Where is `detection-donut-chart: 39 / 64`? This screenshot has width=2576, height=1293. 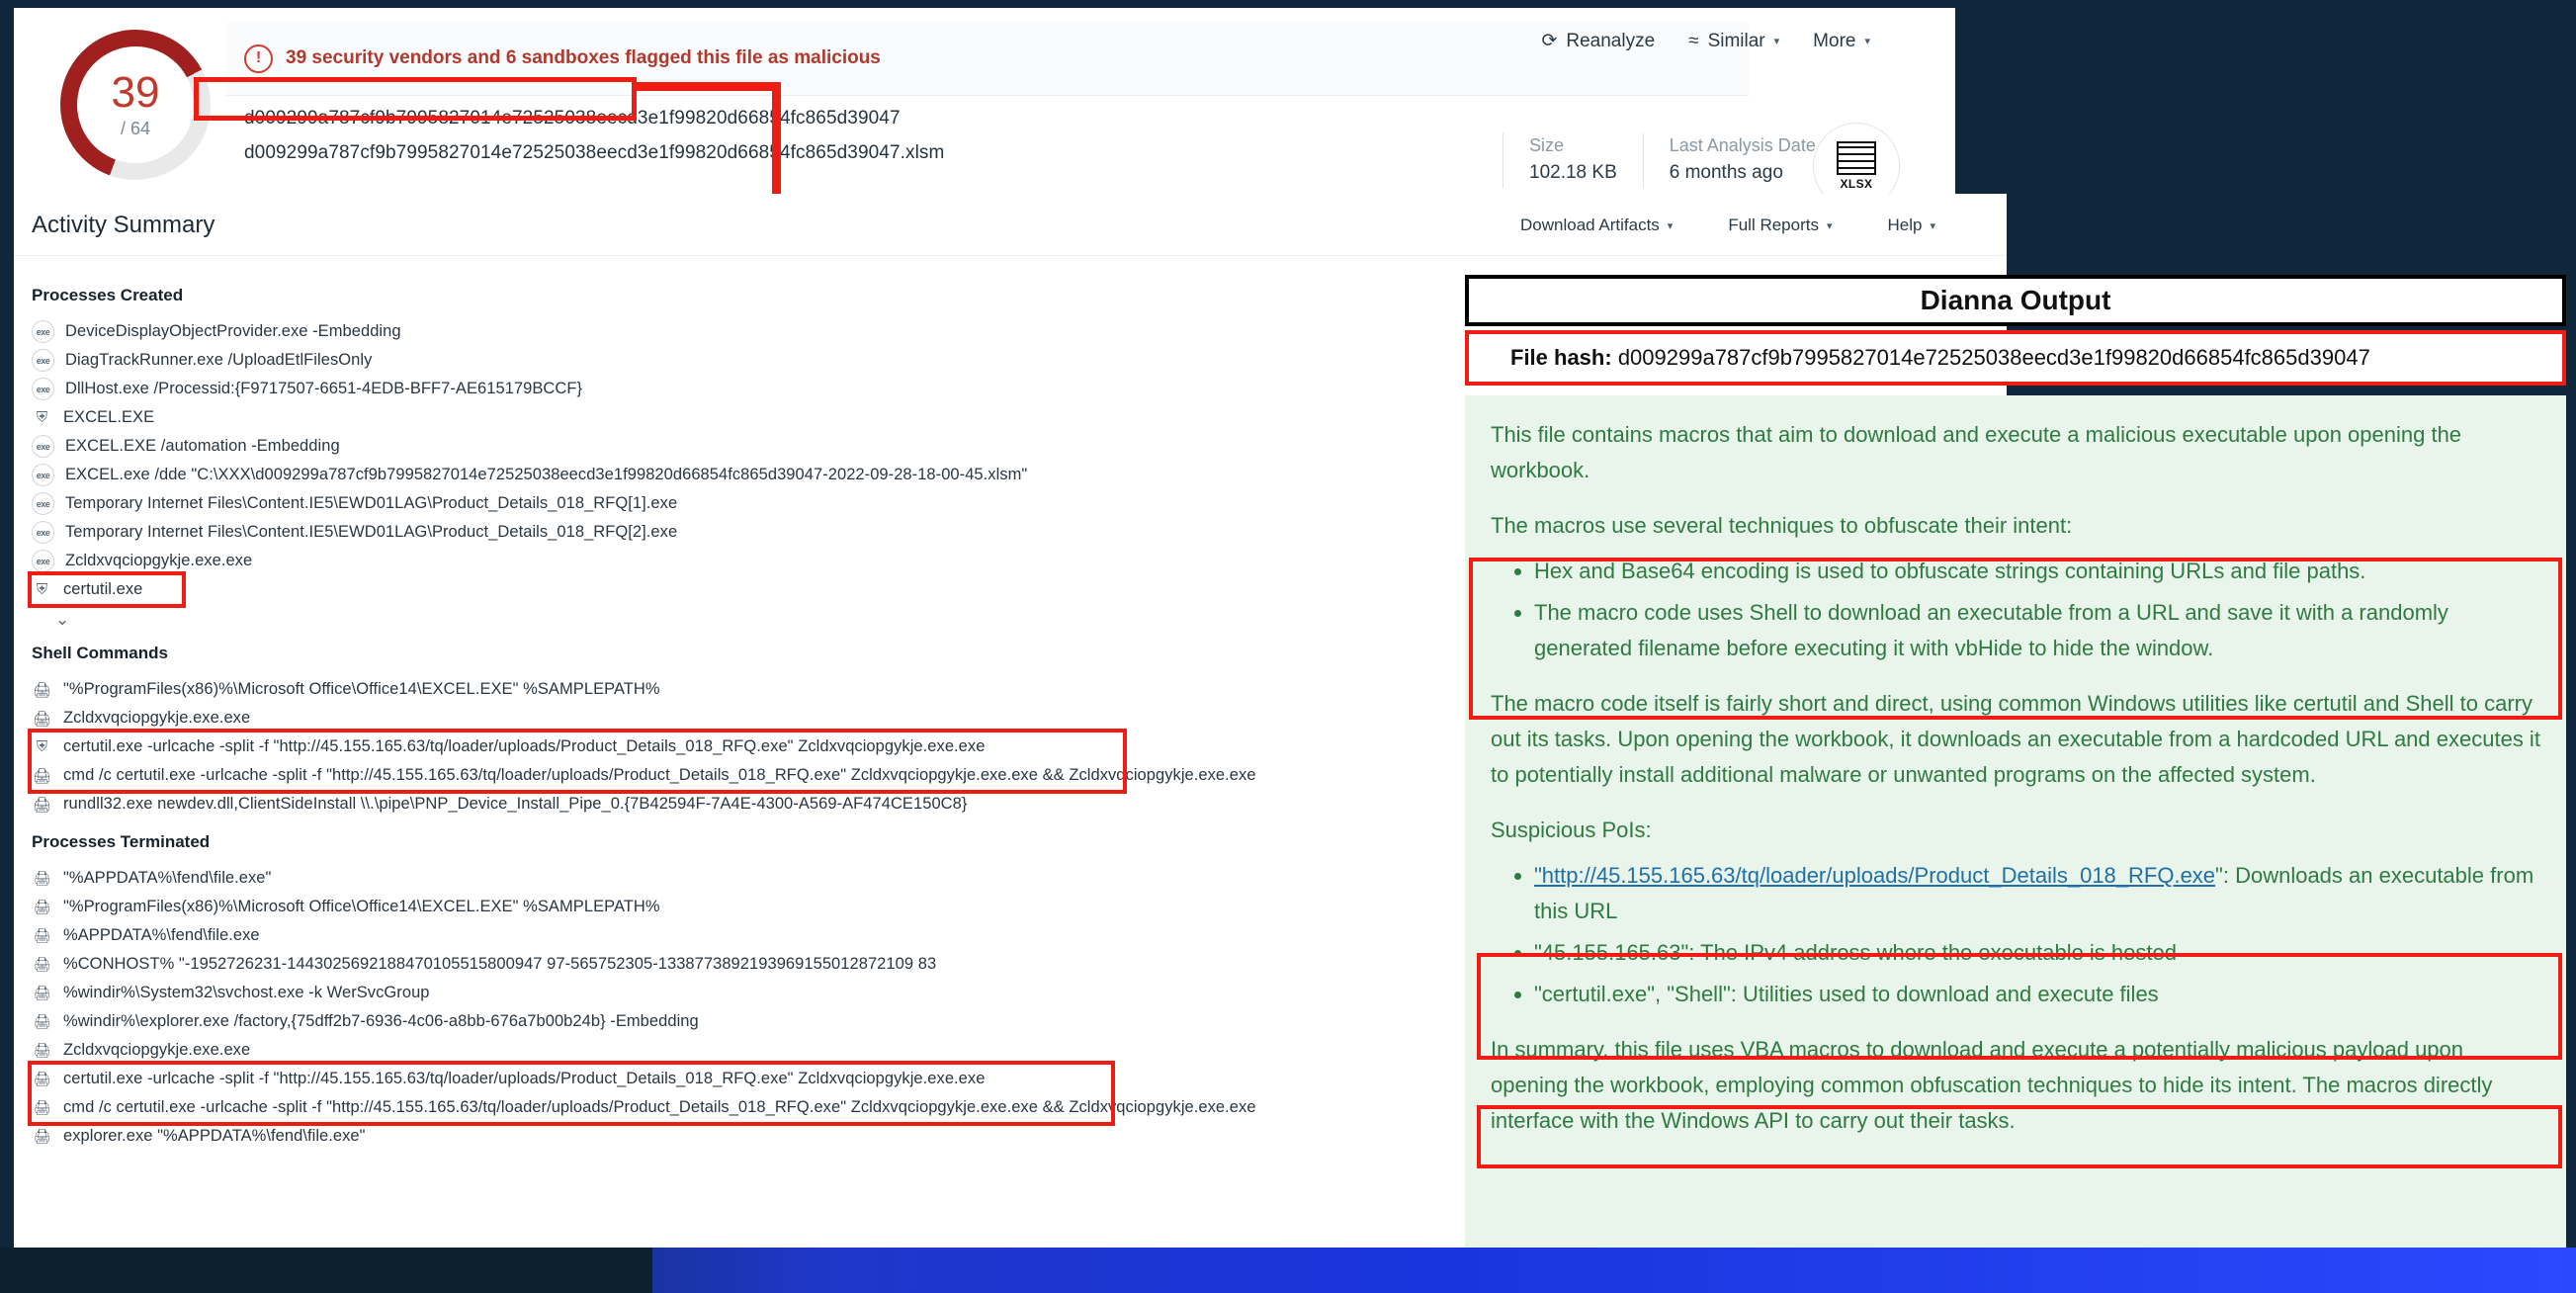
detection-donut-chart: 39 / 64 is located at coordinates (135, 105).